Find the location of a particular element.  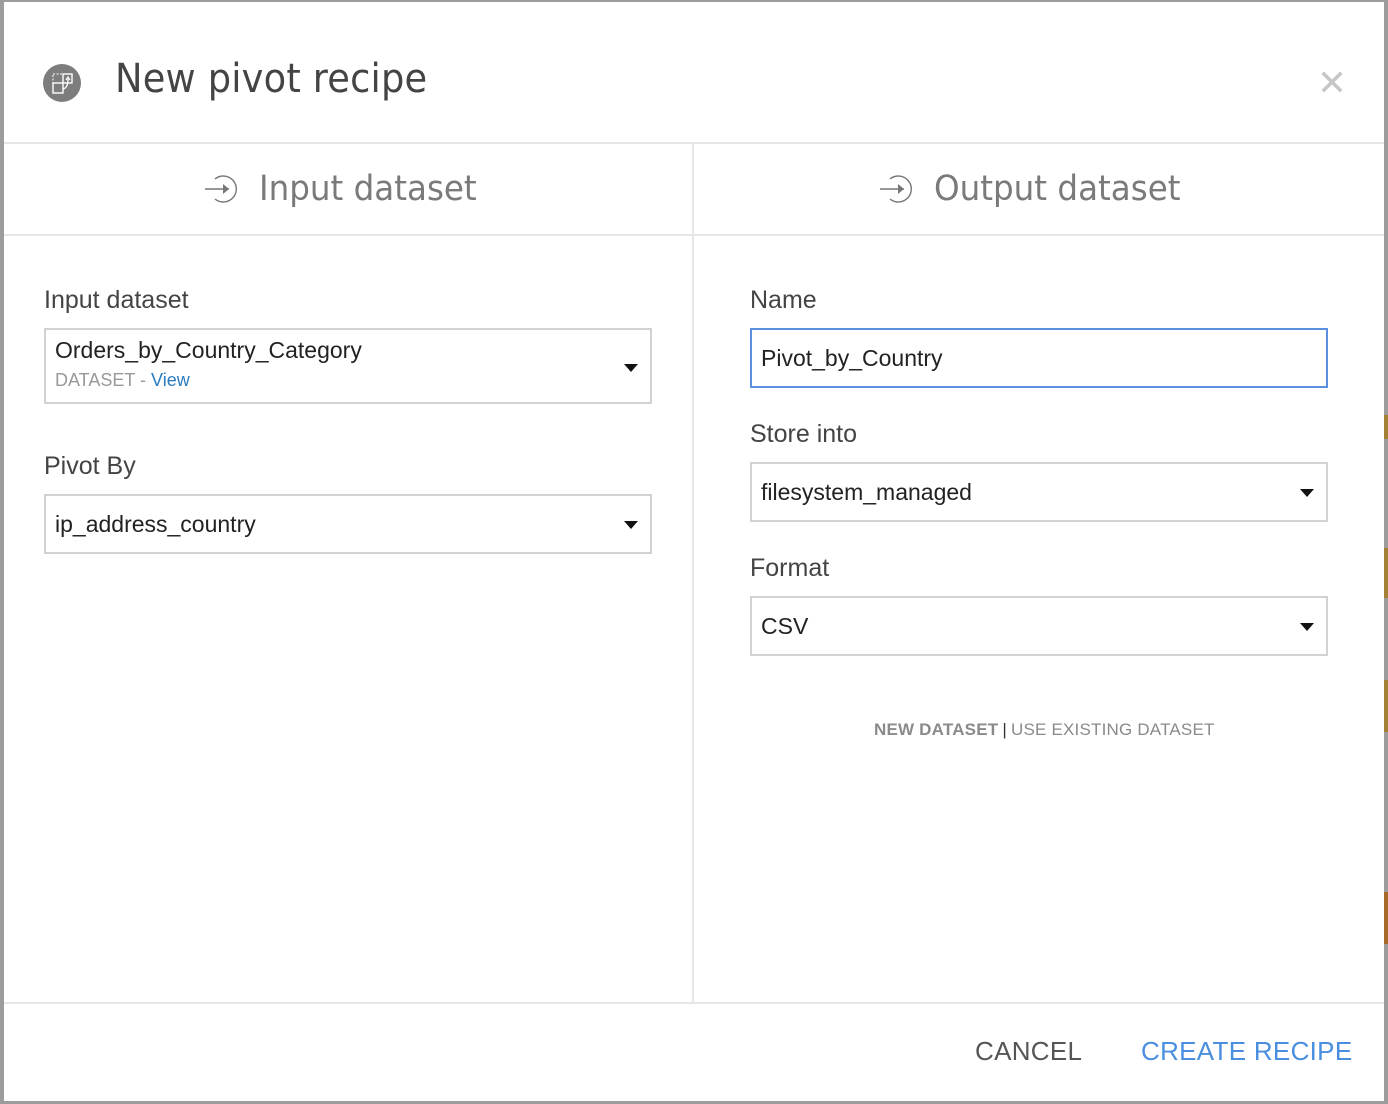

dialog-title: New pivot recipe is located at coordinates (271, 79).